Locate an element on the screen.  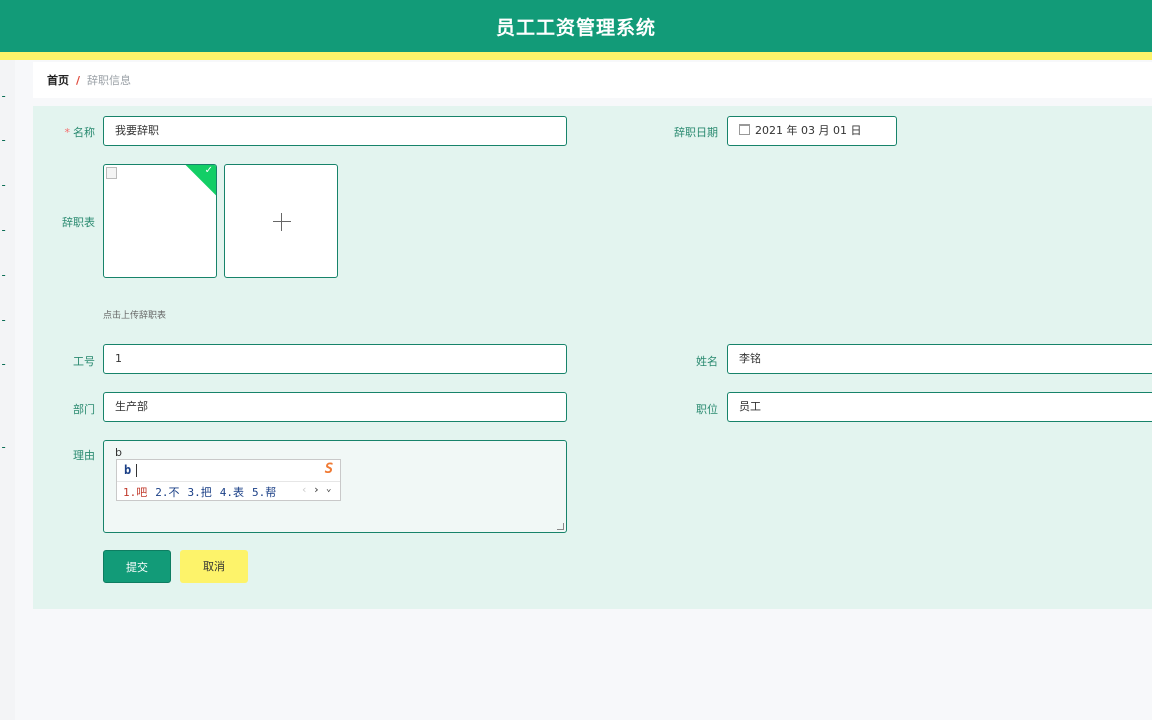
ime-candidates: 1.吧 2.不 3.把 4.表 5.帮 is located at coordinates (203, 492).